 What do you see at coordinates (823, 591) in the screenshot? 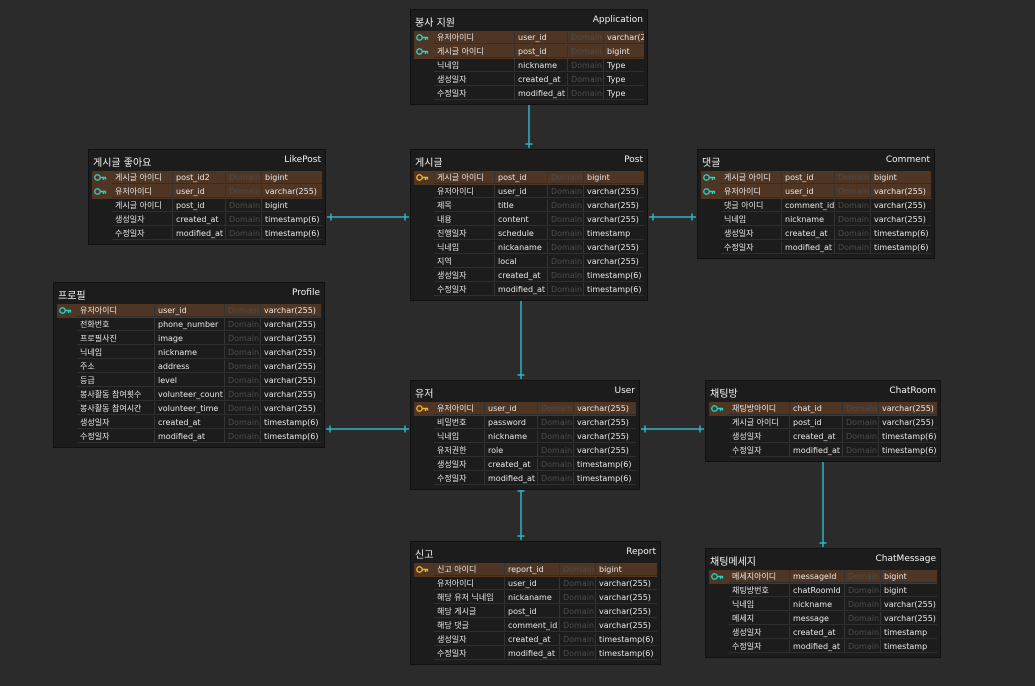
I see `attribute-row: 채팅방번호 chatRoomId Domain bigint` at bounding box center [823, 591].